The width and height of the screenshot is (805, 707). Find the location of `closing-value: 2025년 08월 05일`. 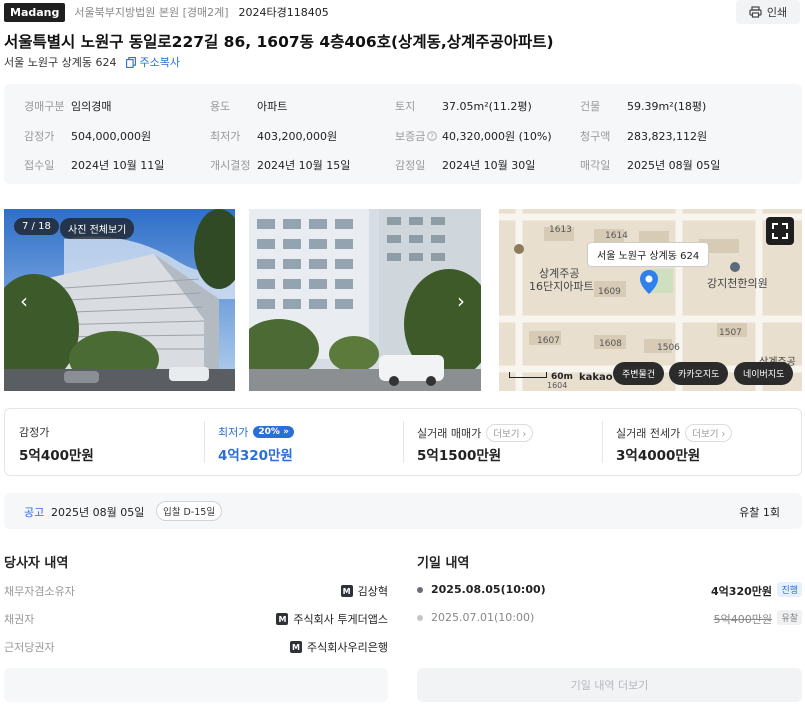

closing-value: 2025년 08월 05일 is located at coordinates (674, 165).